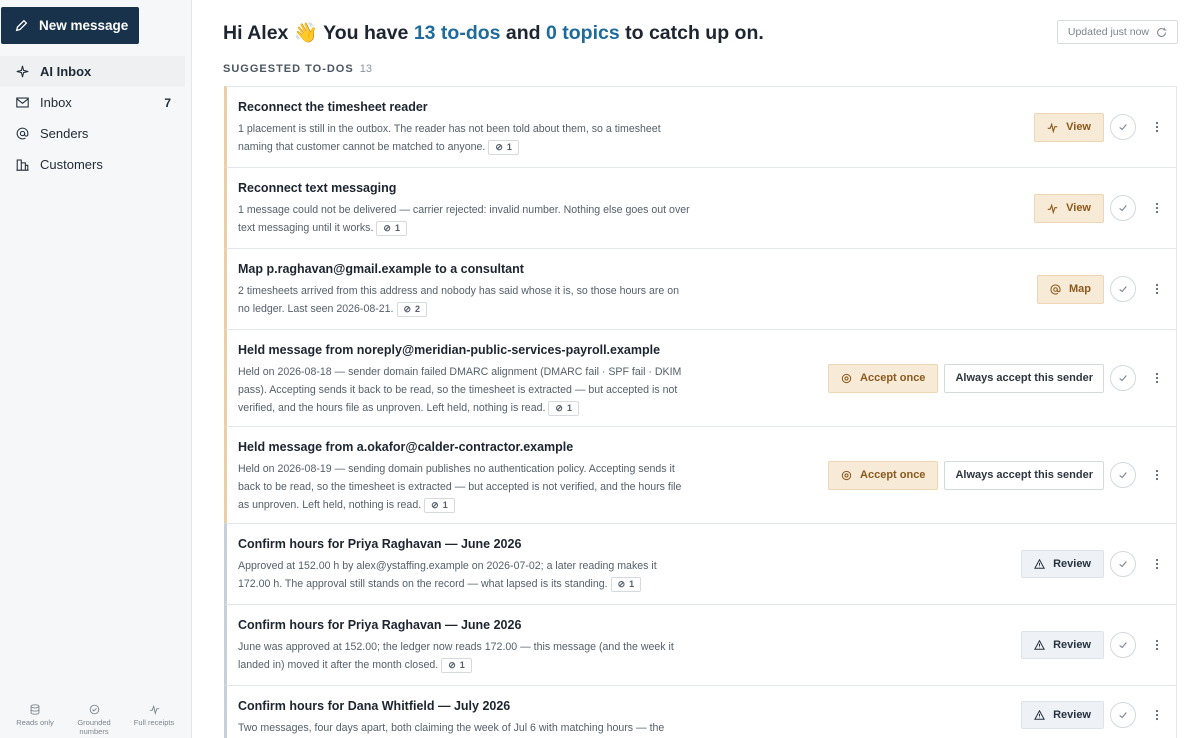 The width and height of the screenshot is (1200, 738). I want to click on sidebar-nav: AI Inbox Inbox 7 Senders Customers, so click(92, 118).